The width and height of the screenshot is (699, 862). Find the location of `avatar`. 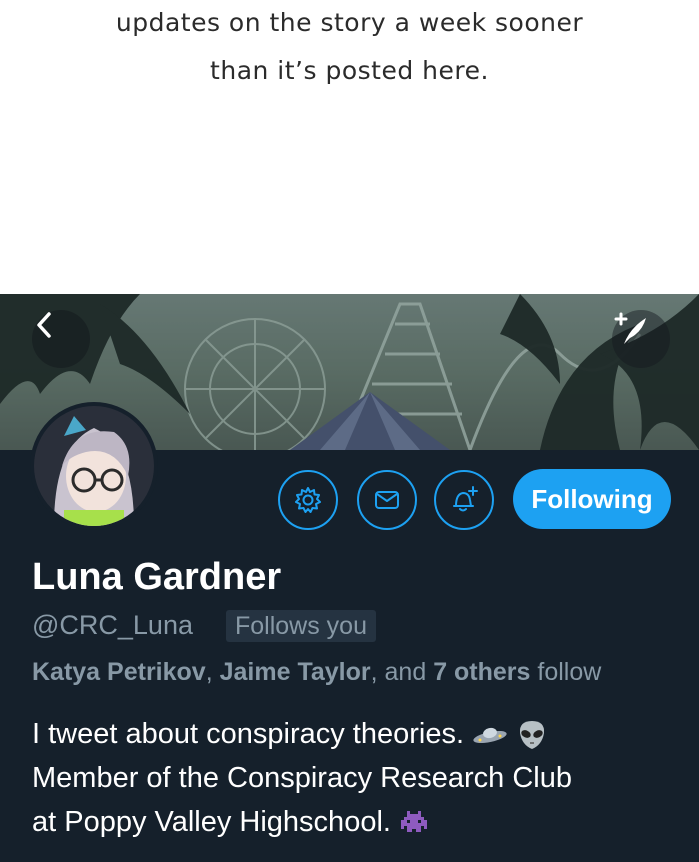

avatar is located at coordinates (94, 466).